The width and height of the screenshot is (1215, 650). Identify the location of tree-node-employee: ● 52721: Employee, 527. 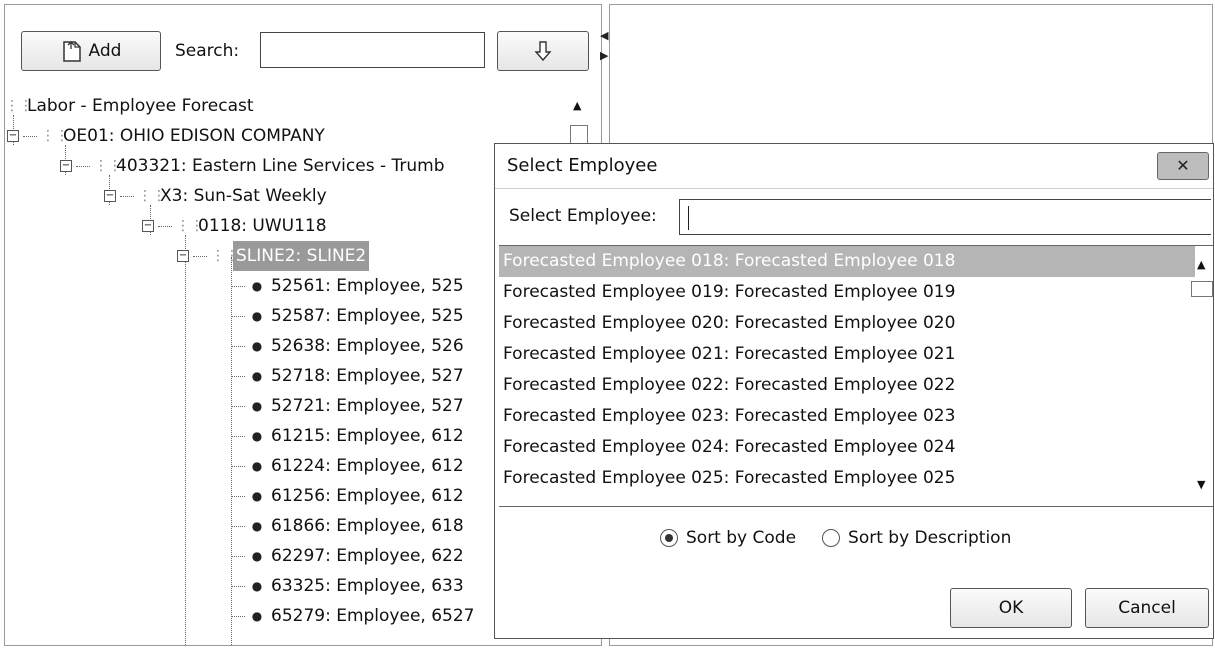
(347, 406).